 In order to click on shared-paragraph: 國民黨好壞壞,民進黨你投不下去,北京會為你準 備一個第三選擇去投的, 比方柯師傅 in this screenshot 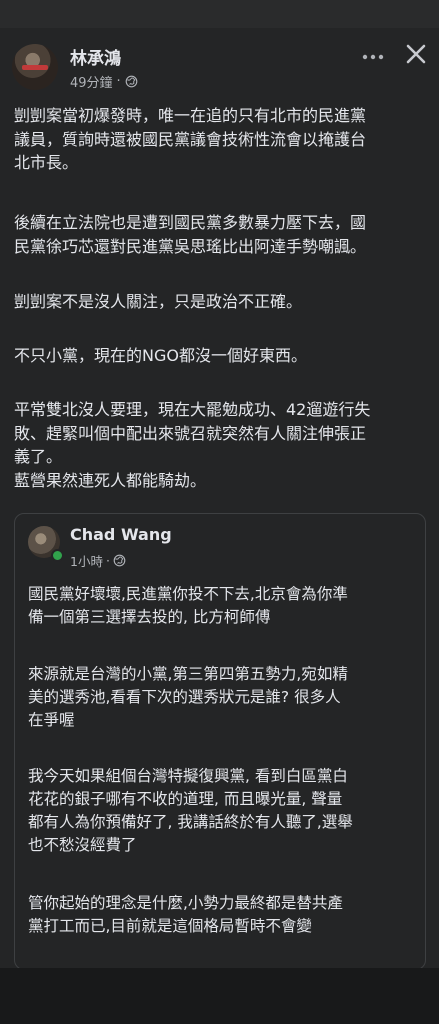, I will do `click(188, 605)`.